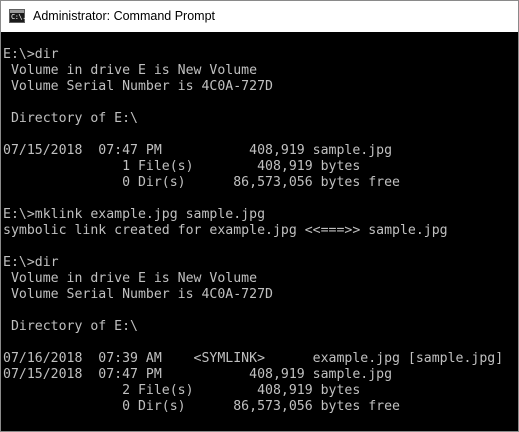  Describe the element at coordinates (182, 166) in the screenshot. I see `console-line-file-count: 1 File(s) 408,919 bytes` at that location.